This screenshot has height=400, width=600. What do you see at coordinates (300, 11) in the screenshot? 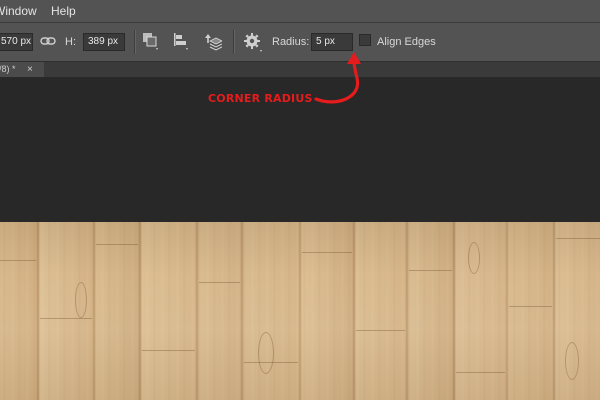
I see `menu-bar: Window Help` at bounding box center [300, 11].